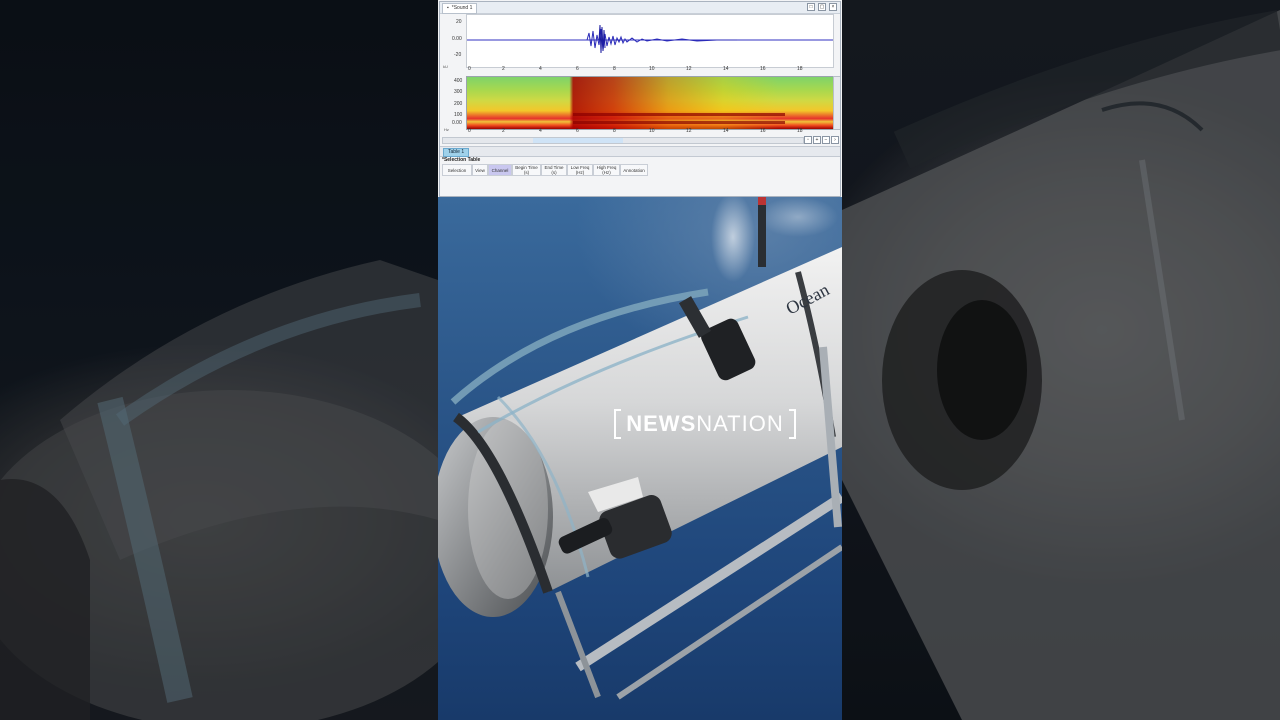 The width and height of the screenshot is (1280, 720). What do you see at coordinates (763, 69) in the screenshot?
I see `wave-xtick: 16` at bounding box center [763, 69].